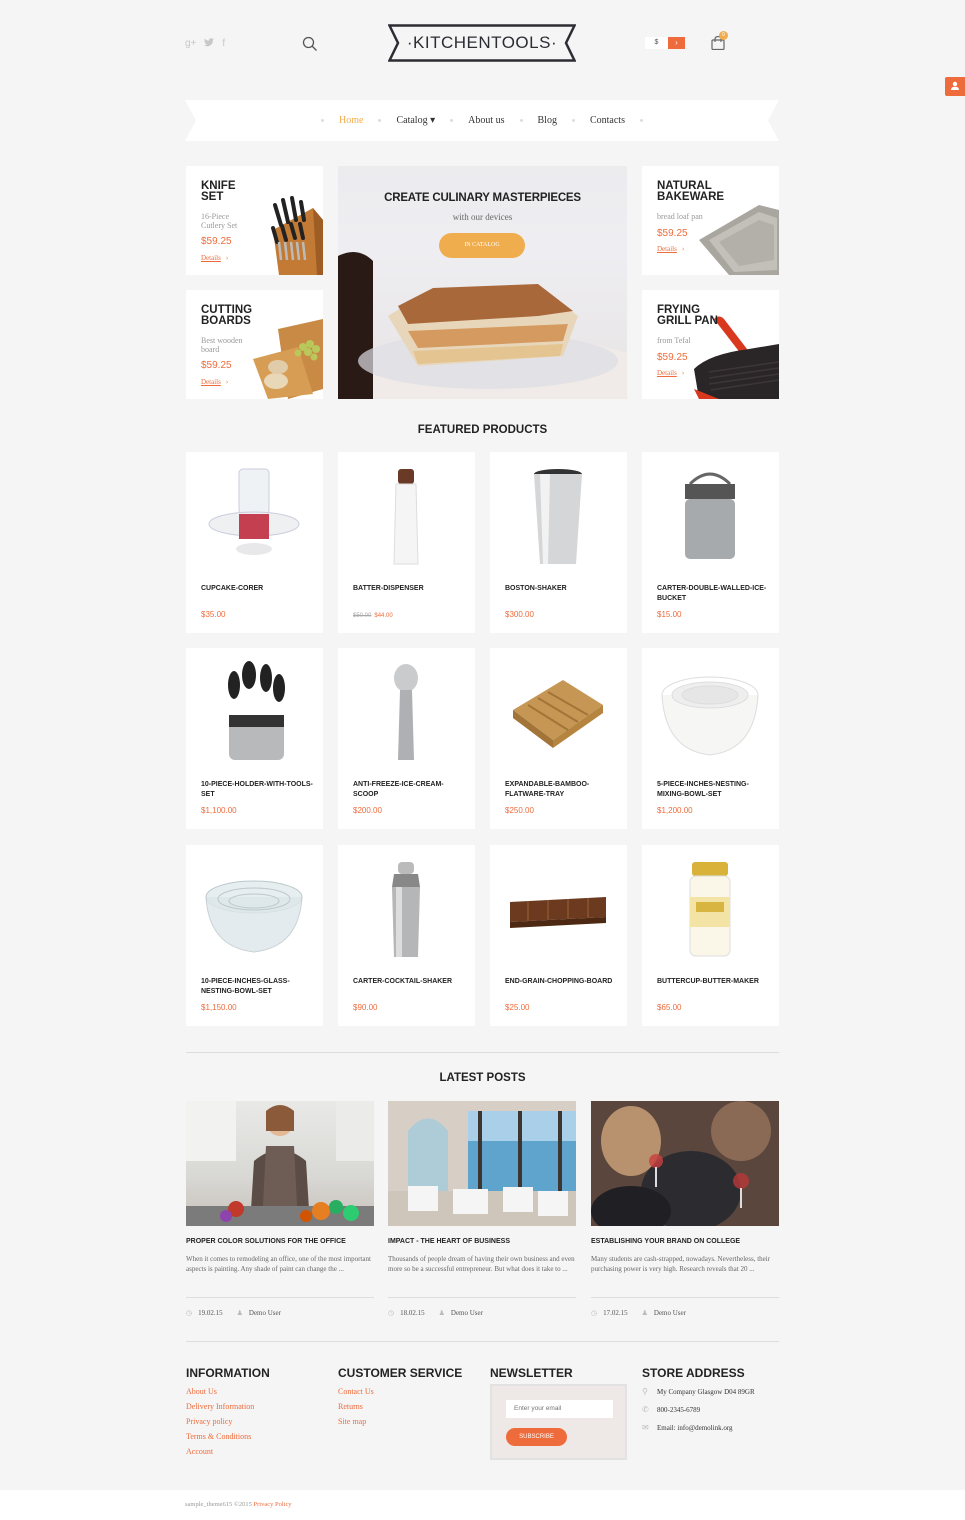 This screenshot has height=1520, width=965. I want to click on account-button, so click(955, 86).